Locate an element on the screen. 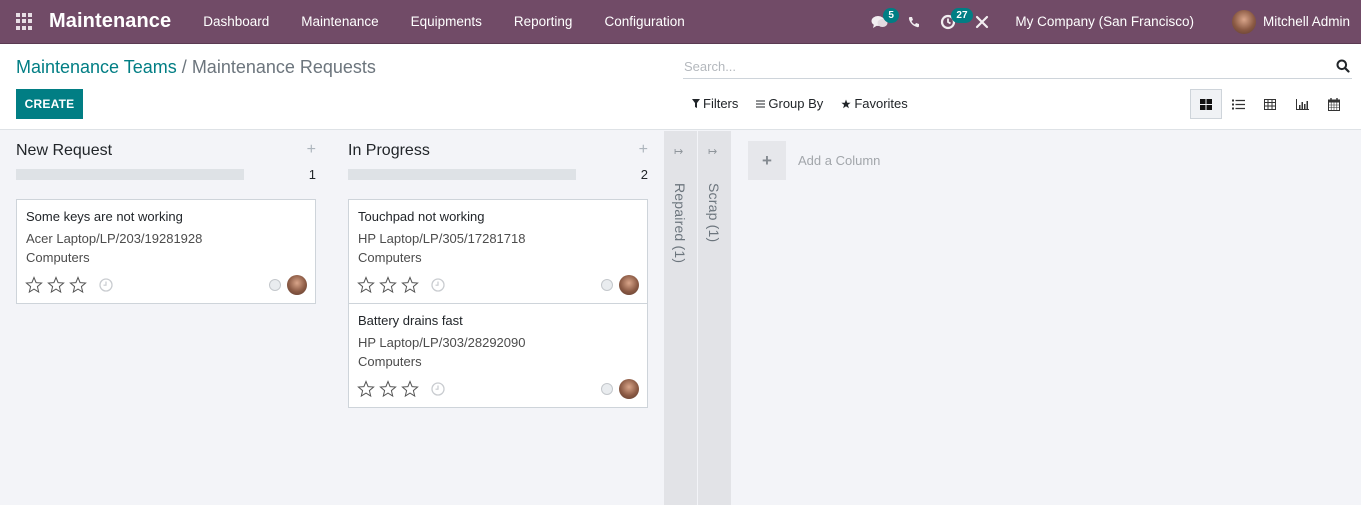 This screenshot has width=1361, height=505. search-options: Filters Group By Favorites is located at coordinates (809, 103).